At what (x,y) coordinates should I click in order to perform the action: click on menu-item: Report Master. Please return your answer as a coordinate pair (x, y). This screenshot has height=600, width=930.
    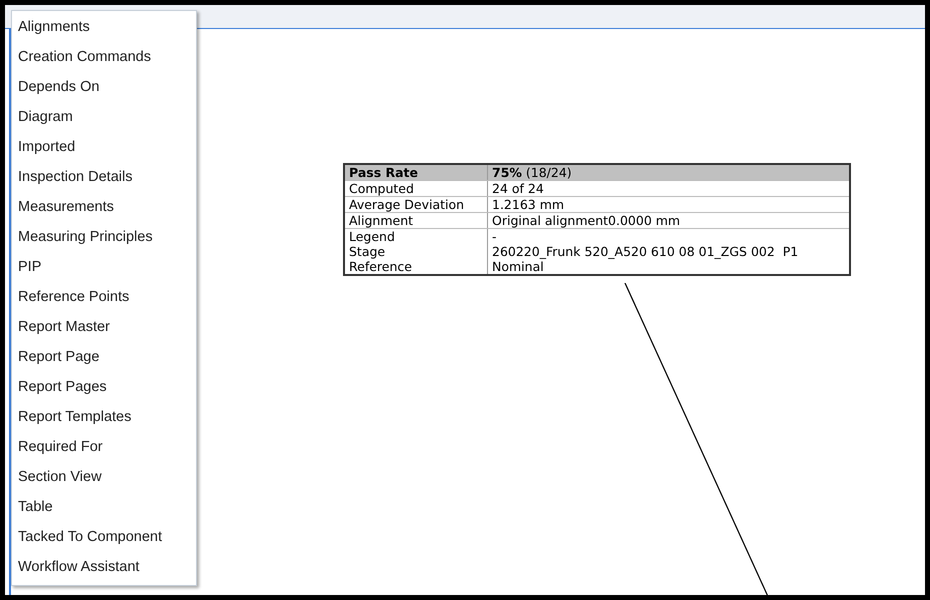
    Looking at the image, I should click on (104, 328).